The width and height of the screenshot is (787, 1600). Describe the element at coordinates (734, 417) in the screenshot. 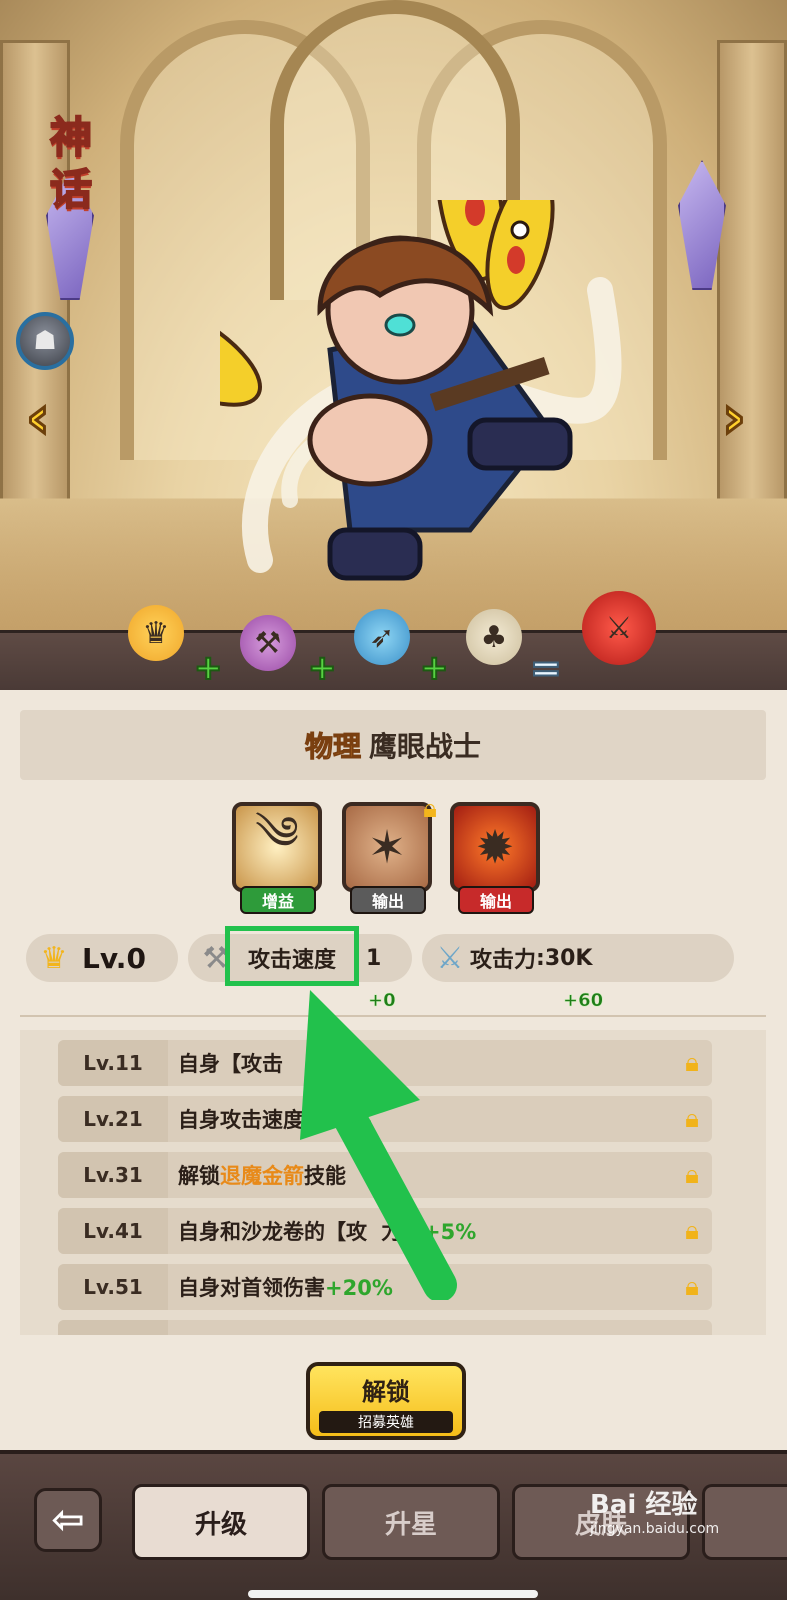

I see `next-hero-button: ›` at that location.